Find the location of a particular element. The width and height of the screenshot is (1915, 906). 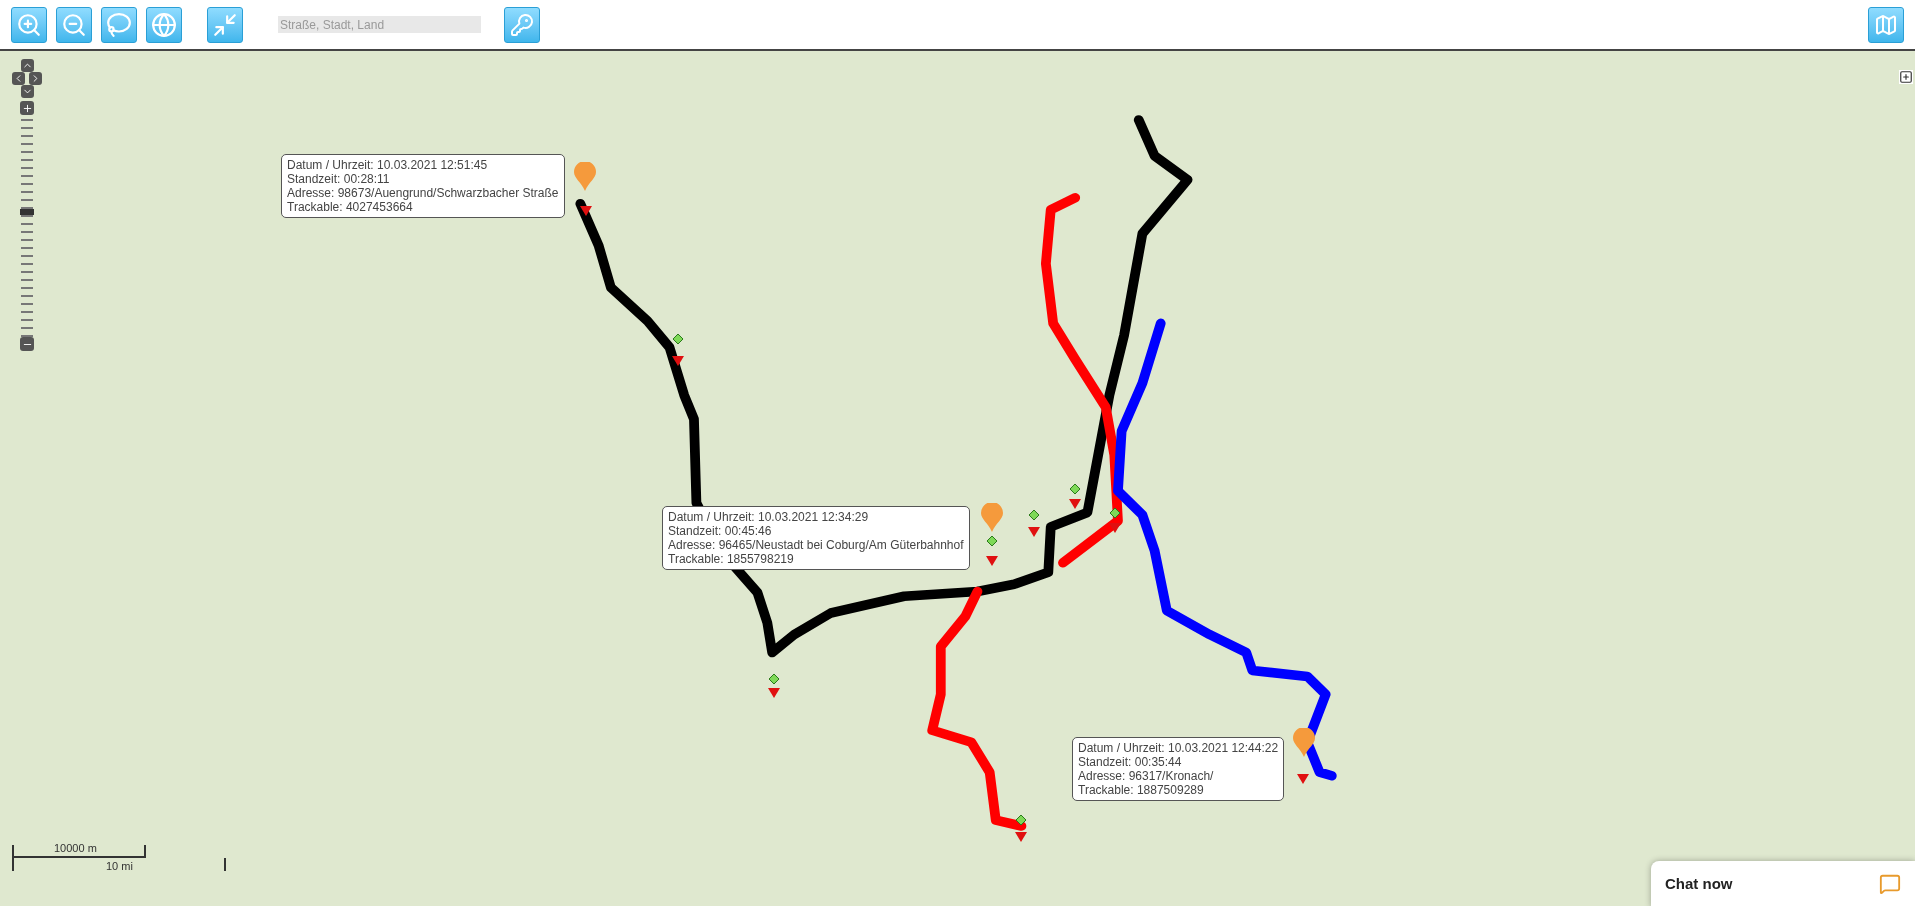

scale-label: 10 mi is located at coordinates (119, 866).